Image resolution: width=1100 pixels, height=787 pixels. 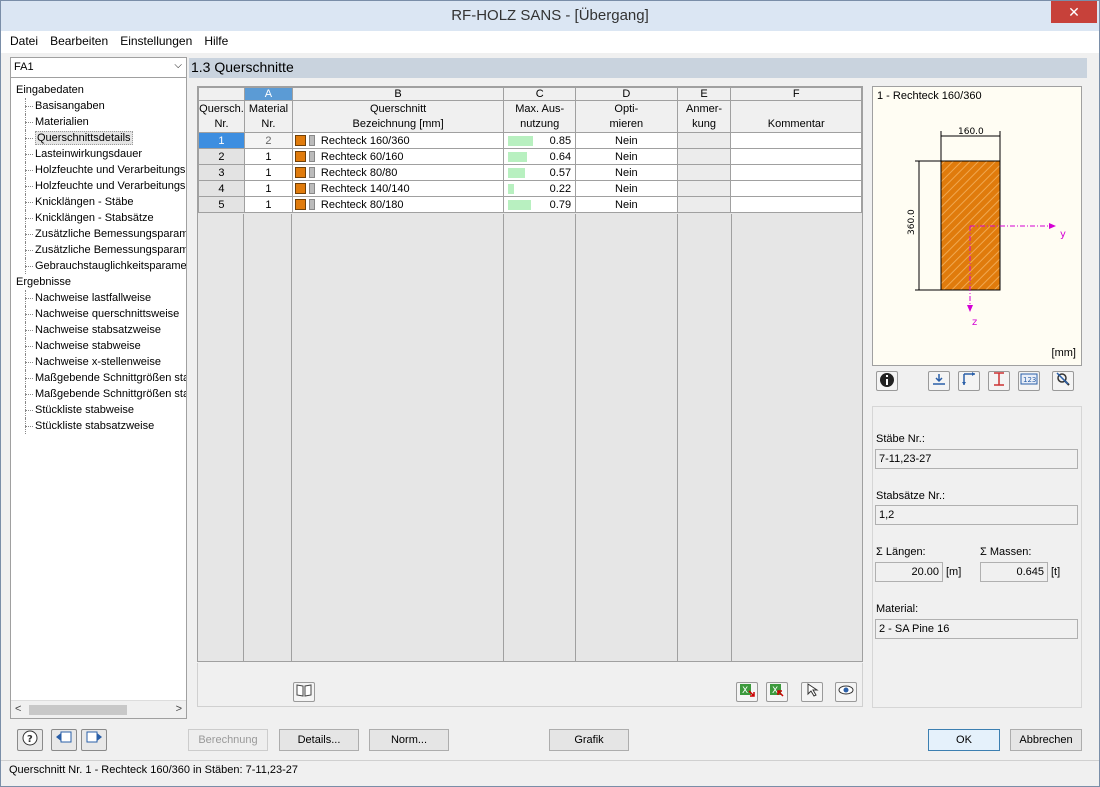 What do you see at coordinates (215, 39) in the screenshot?
I see `menu-hilfe: Hilfe` at bounding box center [215, 39].